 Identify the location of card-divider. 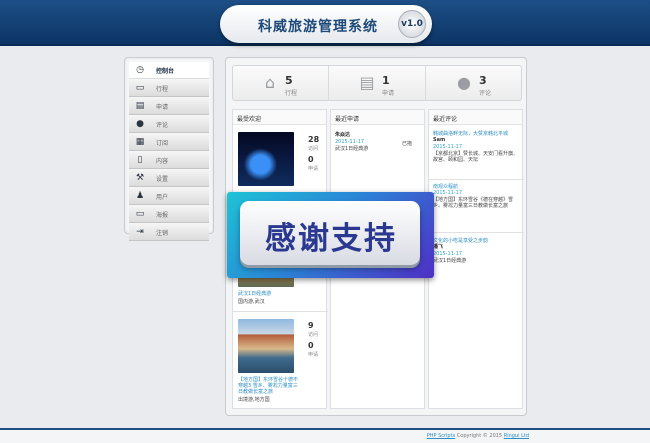
(280, 311).